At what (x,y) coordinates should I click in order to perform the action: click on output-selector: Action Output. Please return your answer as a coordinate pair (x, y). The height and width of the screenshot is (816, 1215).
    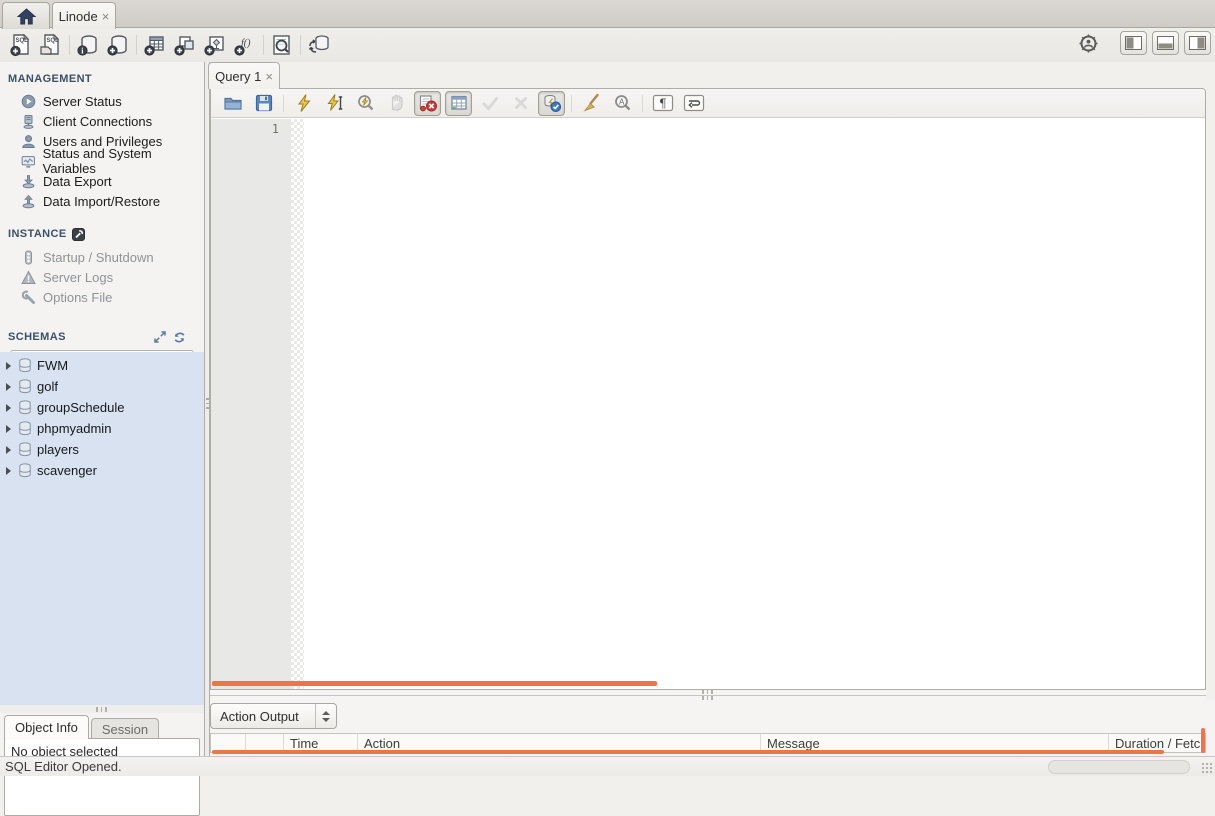
    Looking at the image, I should click on (273, 716).